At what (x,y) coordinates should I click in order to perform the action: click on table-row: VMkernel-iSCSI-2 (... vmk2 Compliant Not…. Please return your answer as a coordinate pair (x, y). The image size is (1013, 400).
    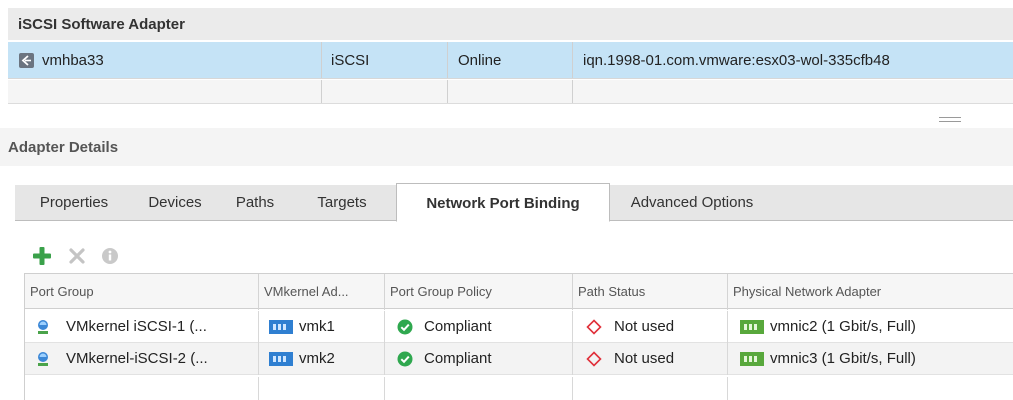
    Looking at the image, I should click on (519, 359).